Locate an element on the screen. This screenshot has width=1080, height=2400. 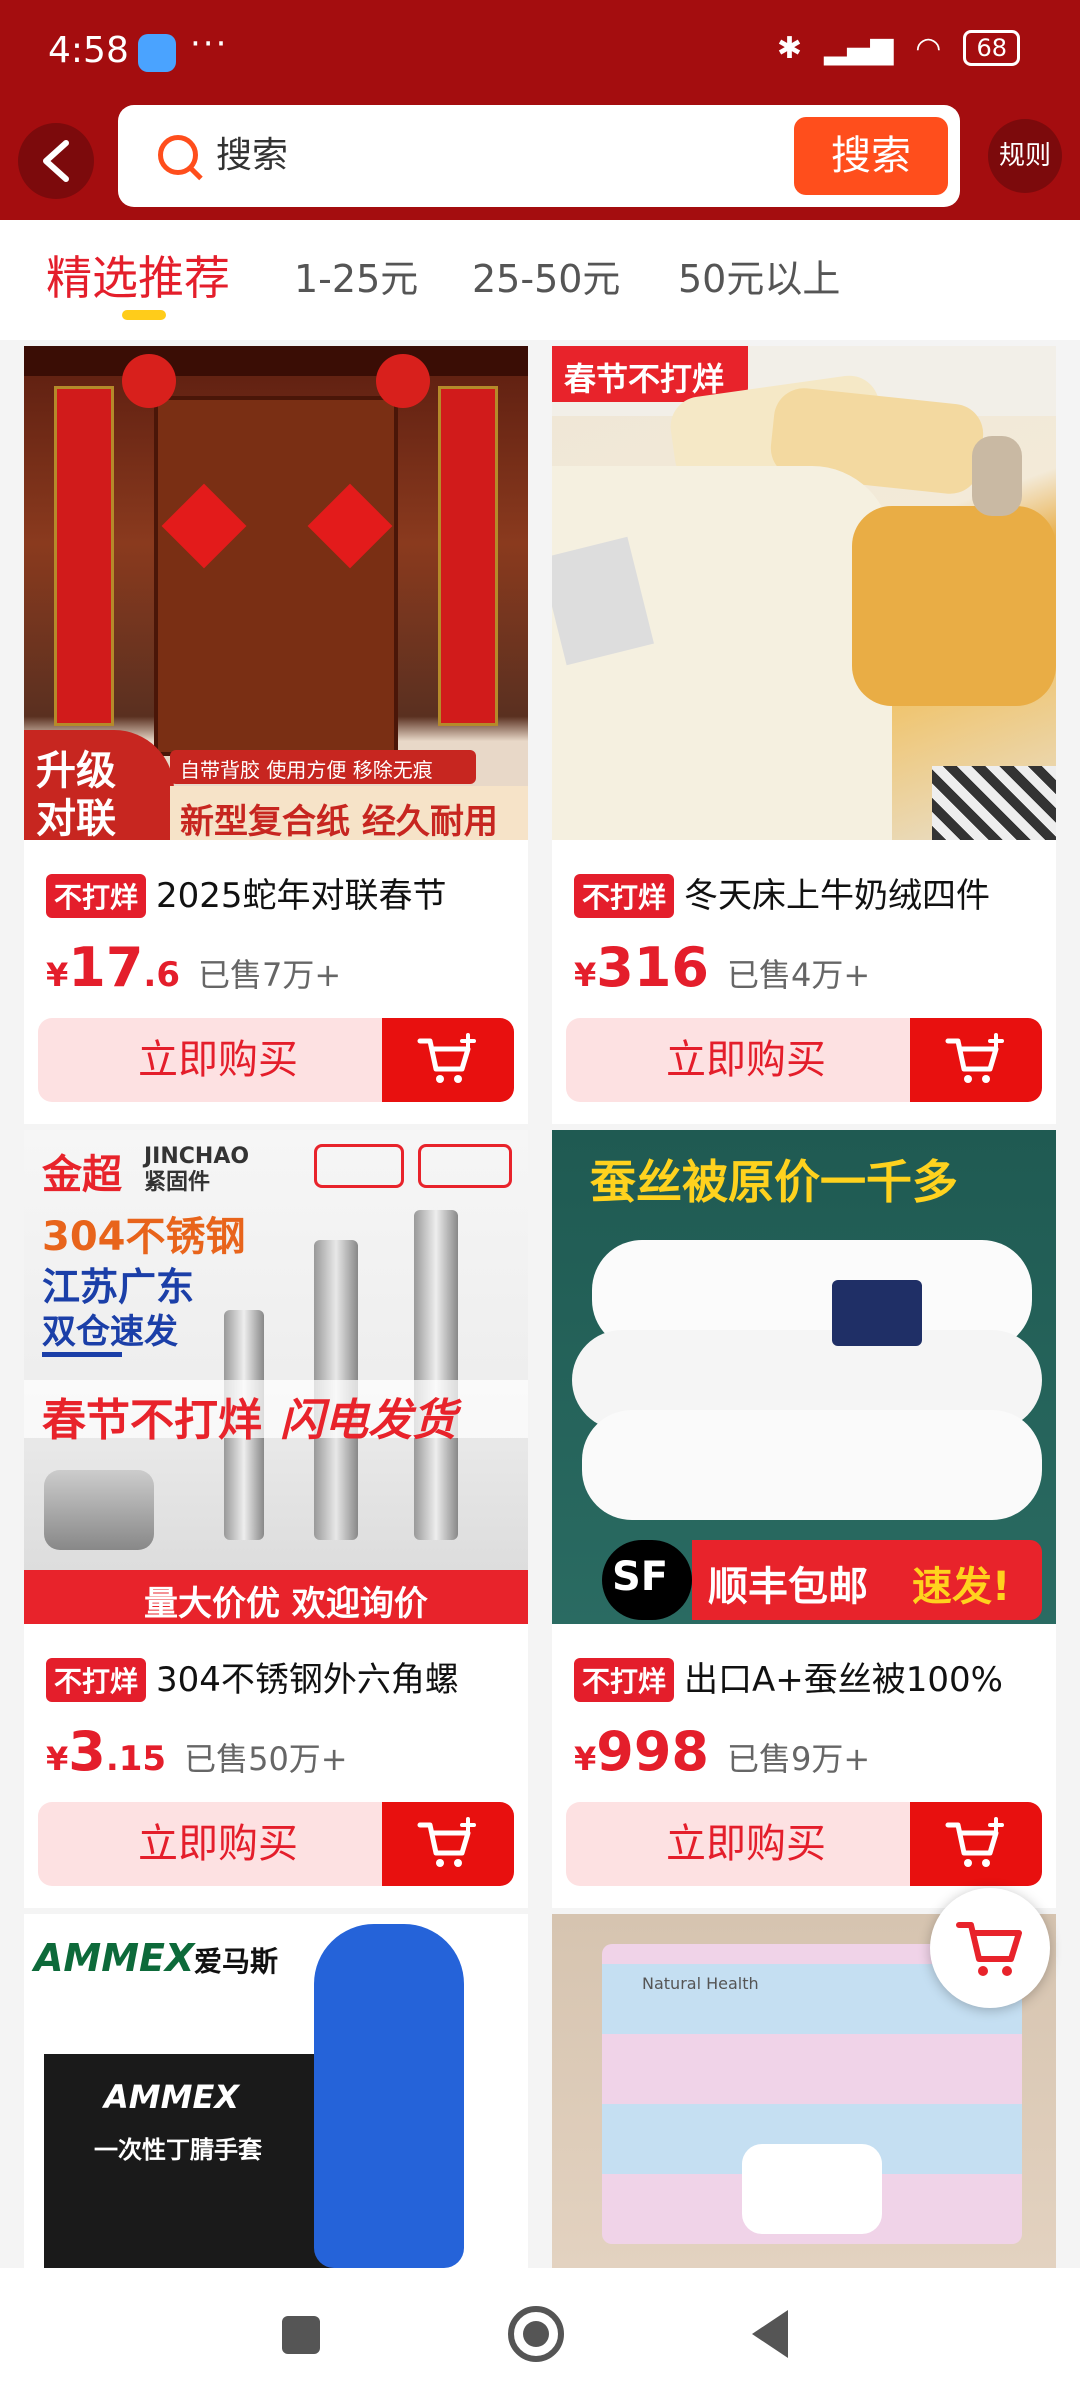
product-image: AMMEX 爱马斯 AMMEX 一次性丁腈手套 is located at coordinates (276, 2091).